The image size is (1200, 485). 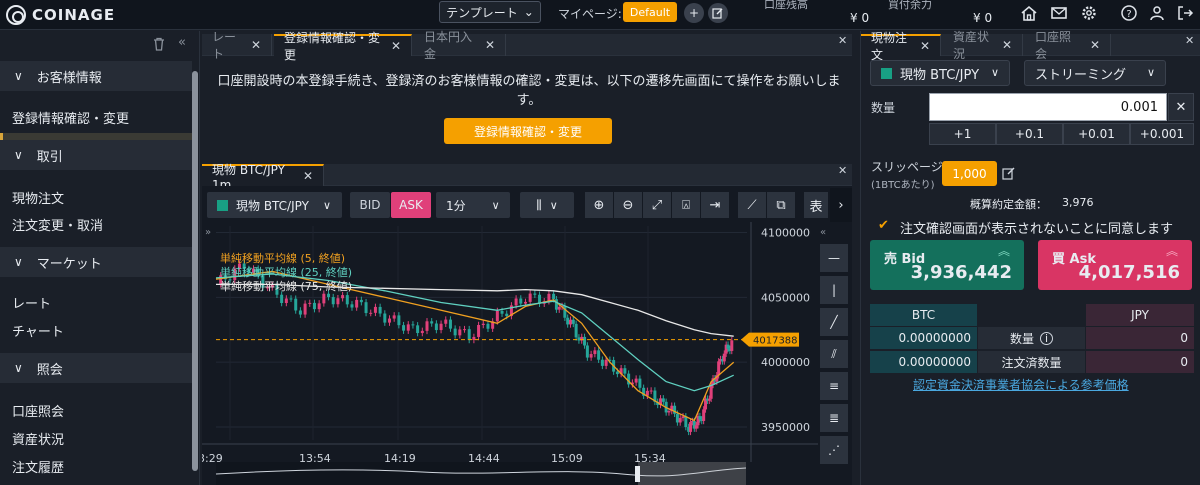 What do you see at coordinates (785, 427) in the screenshot?
I see `y-tick-label: 3950000` at bounding box center [785, 427].